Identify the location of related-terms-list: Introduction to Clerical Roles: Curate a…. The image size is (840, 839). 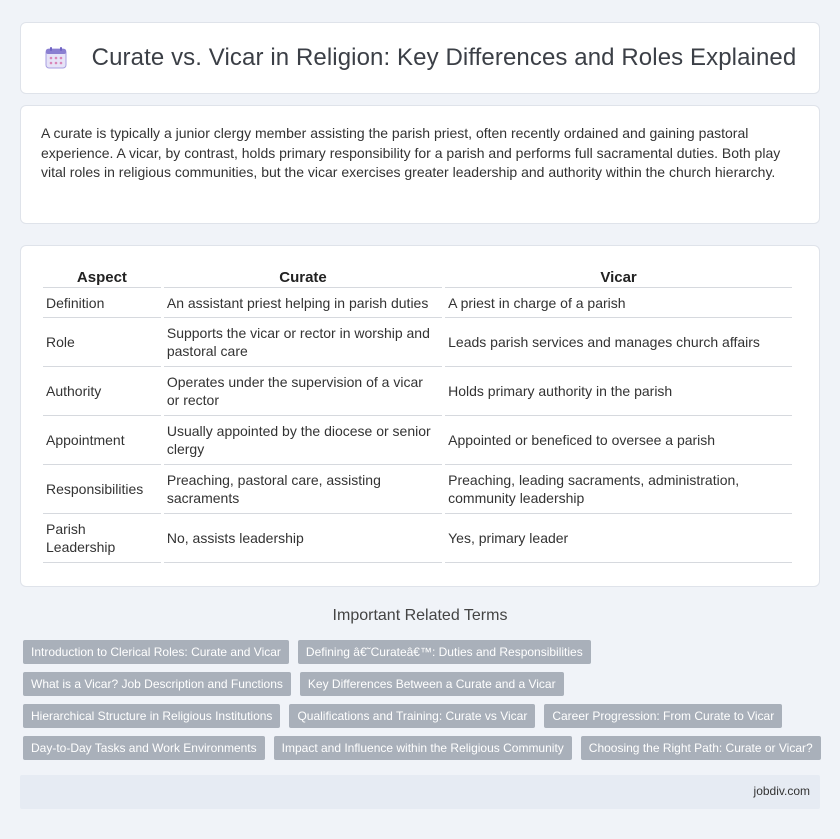
(423, 704).